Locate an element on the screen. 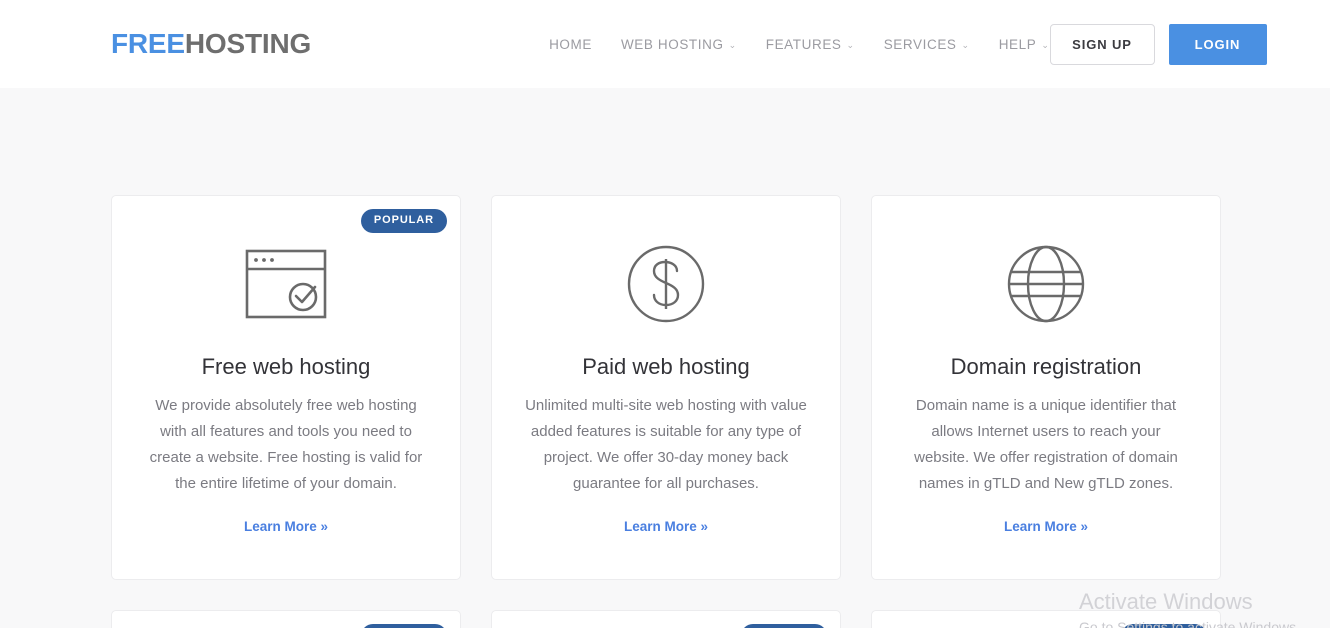 This screenshot has width=1330, height=628. globe-icon is located at coordinates (1046, 284).